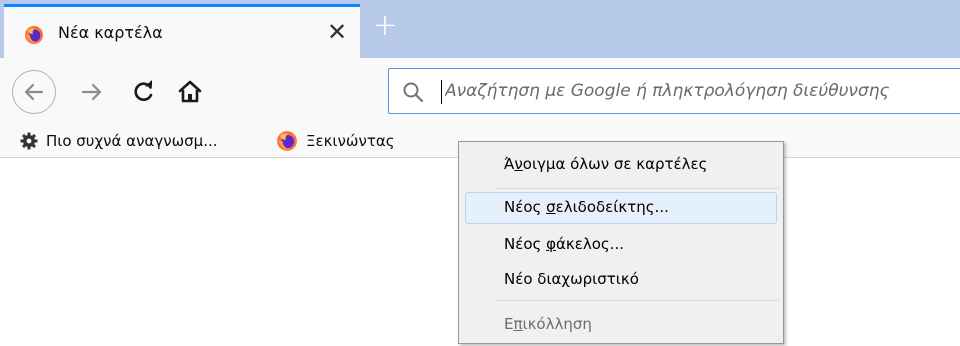 This screenshot has height=346, width=960. Describe the element at coordinates (557, 324) in the screenshot. I see `menu-item-label: ικόλληση` at that location.